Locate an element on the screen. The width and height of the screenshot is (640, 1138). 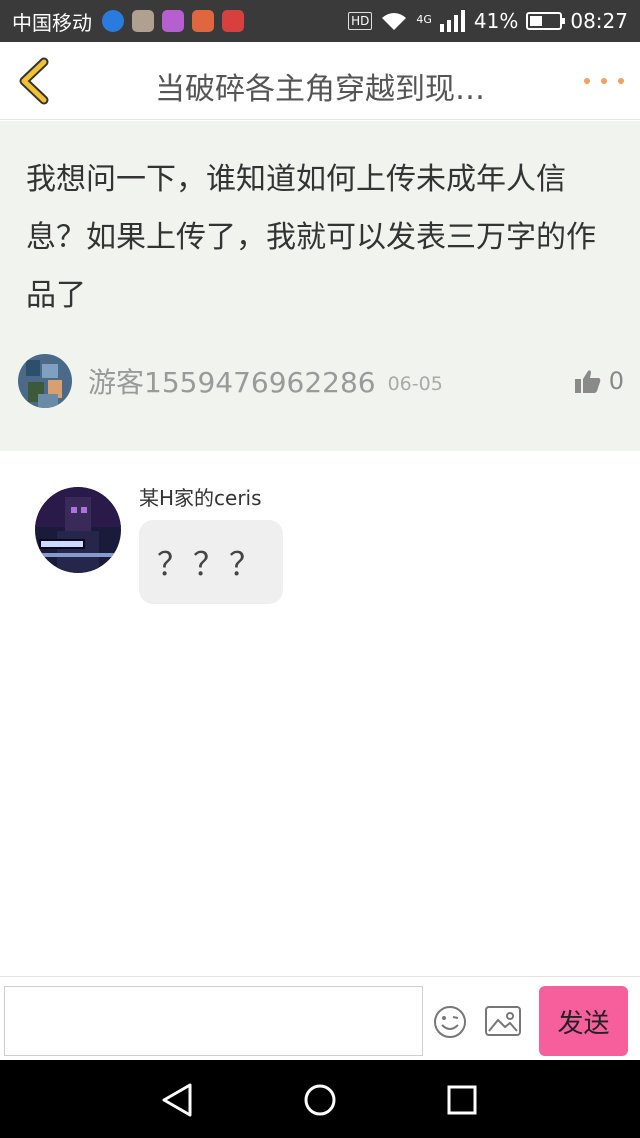
clock: 08:27 is located at coordinates (599, 21).